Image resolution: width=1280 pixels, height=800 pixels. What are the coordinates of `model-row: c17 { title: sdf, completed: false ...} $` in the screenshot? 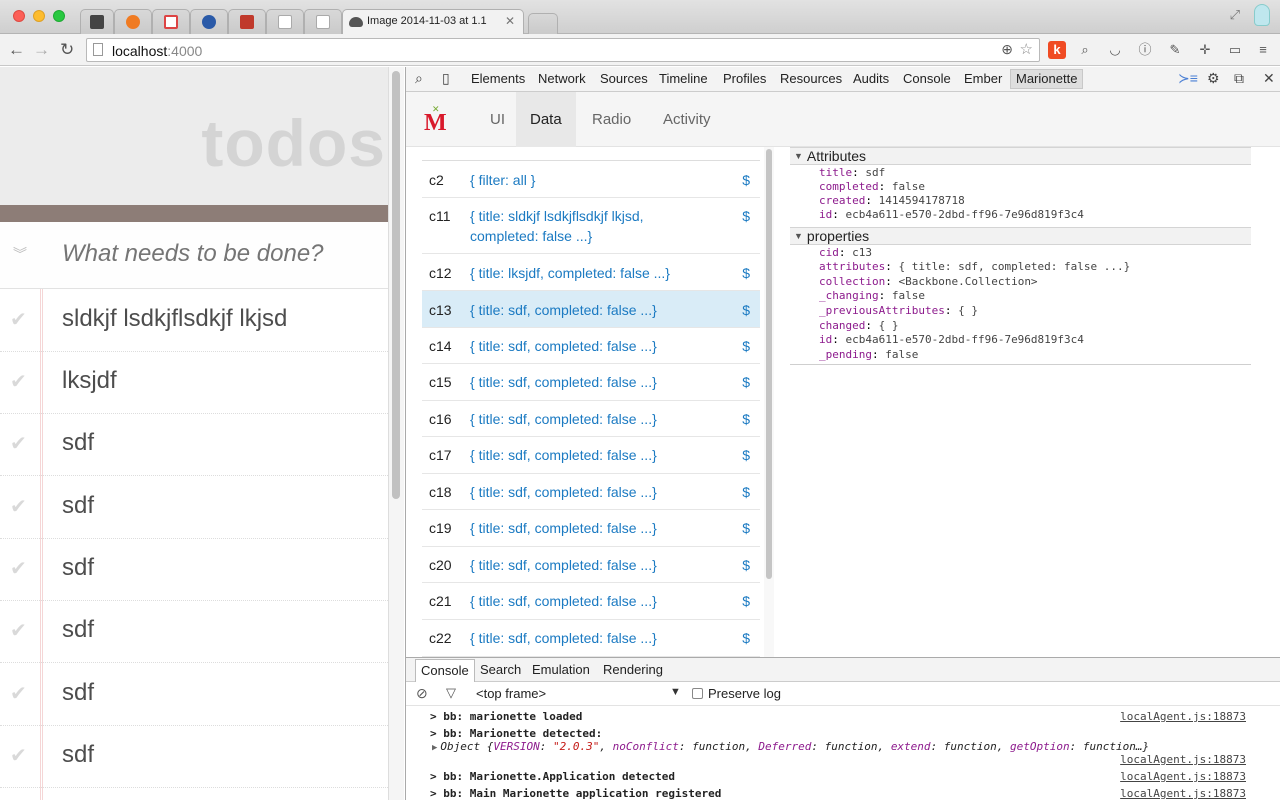 It's located at (591, 455).